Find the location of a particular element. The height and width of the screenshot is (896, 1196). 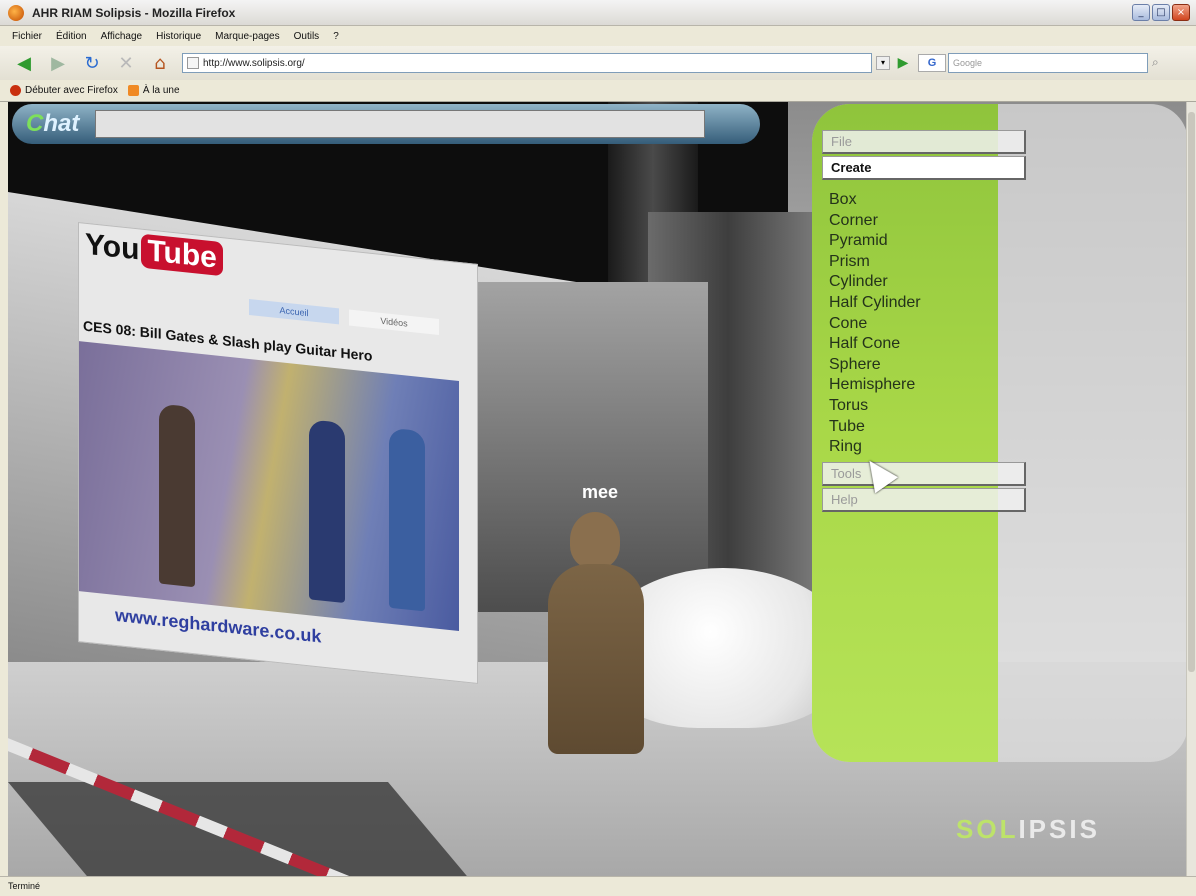

create-tube: Tube is located at coordinates (875, 427).